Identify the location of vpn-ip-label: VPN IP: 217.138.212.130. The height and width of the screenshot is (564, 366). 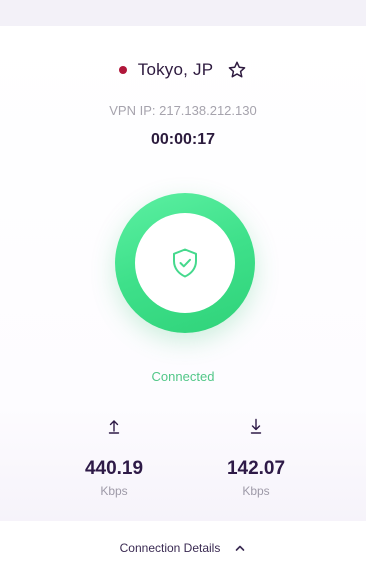
(183, 110).